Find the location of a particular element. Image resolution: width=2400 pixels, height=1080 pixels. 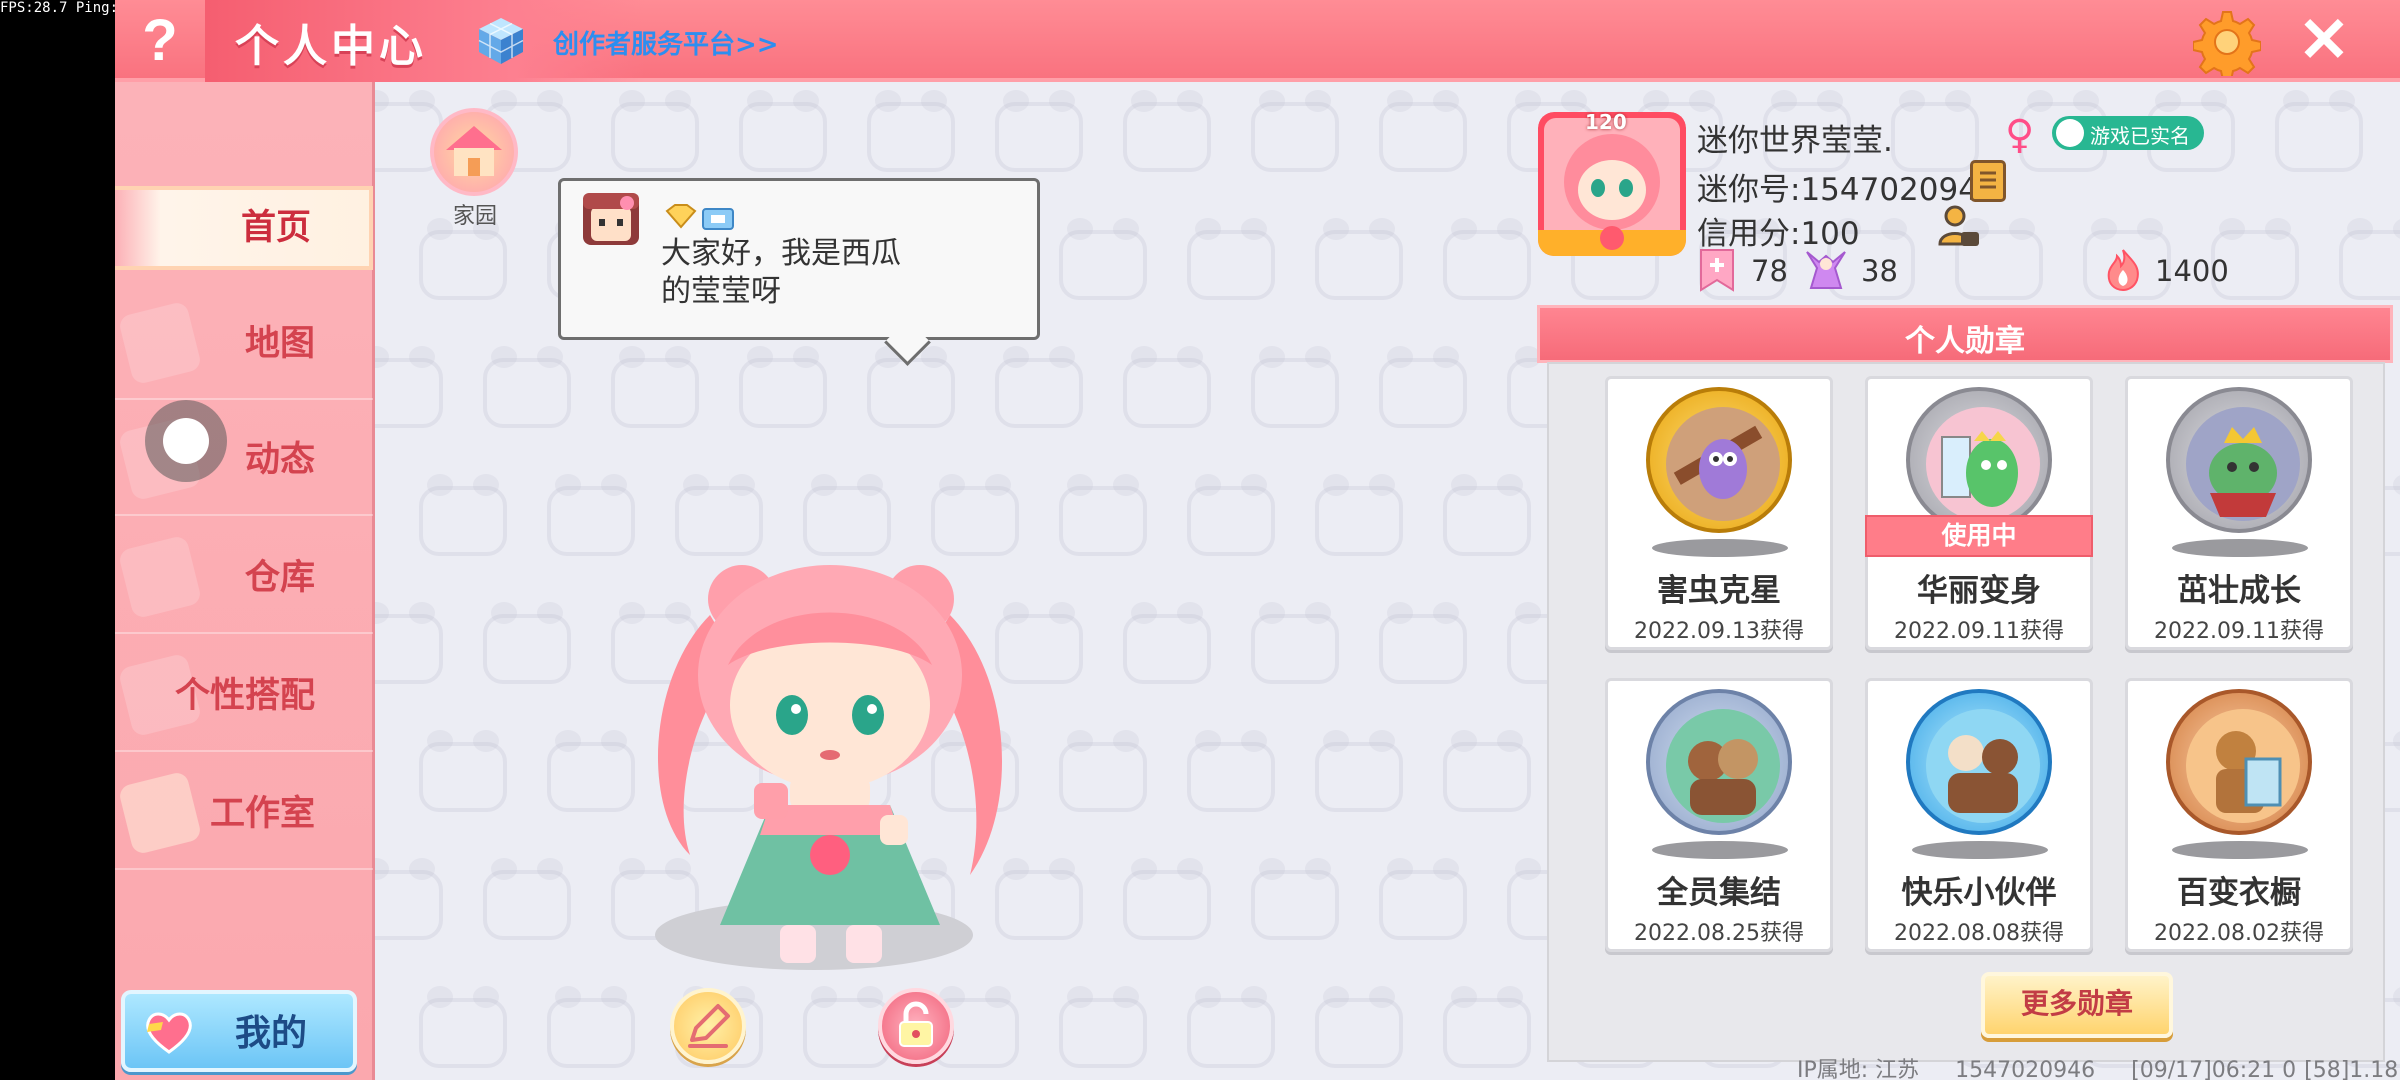

sidebar-item-label: 仓库 is located at coordinates (279, 578).